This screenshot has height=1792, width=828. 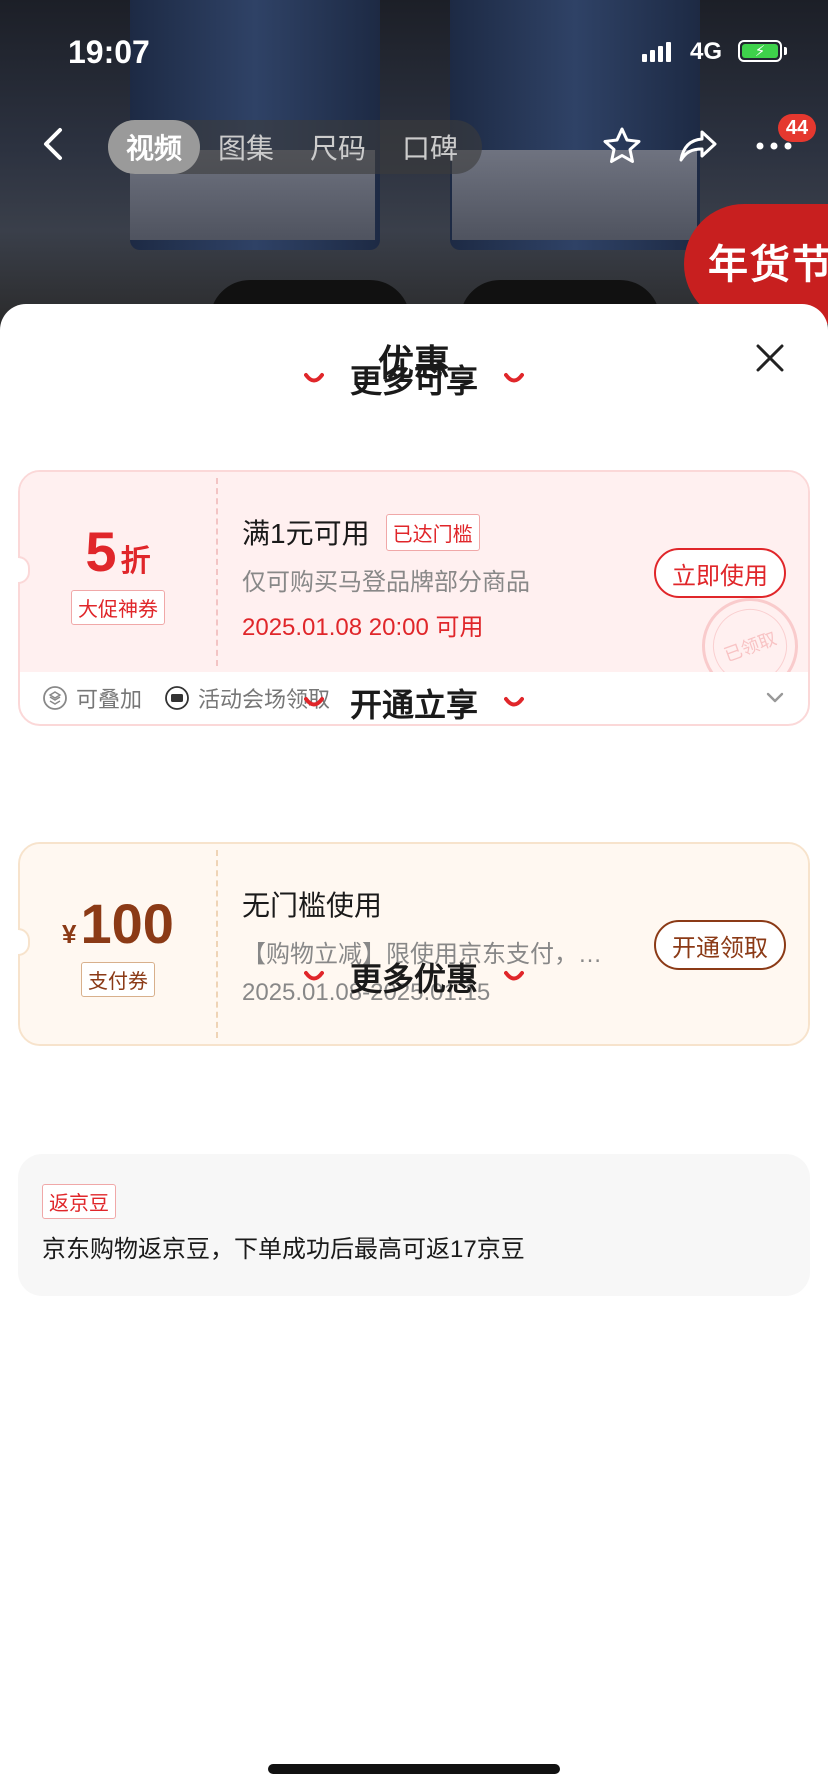 What do you see at coordinates (101, 551) in the screenshot?
I see `discount-number: 5` at bounding box center [101, 551].